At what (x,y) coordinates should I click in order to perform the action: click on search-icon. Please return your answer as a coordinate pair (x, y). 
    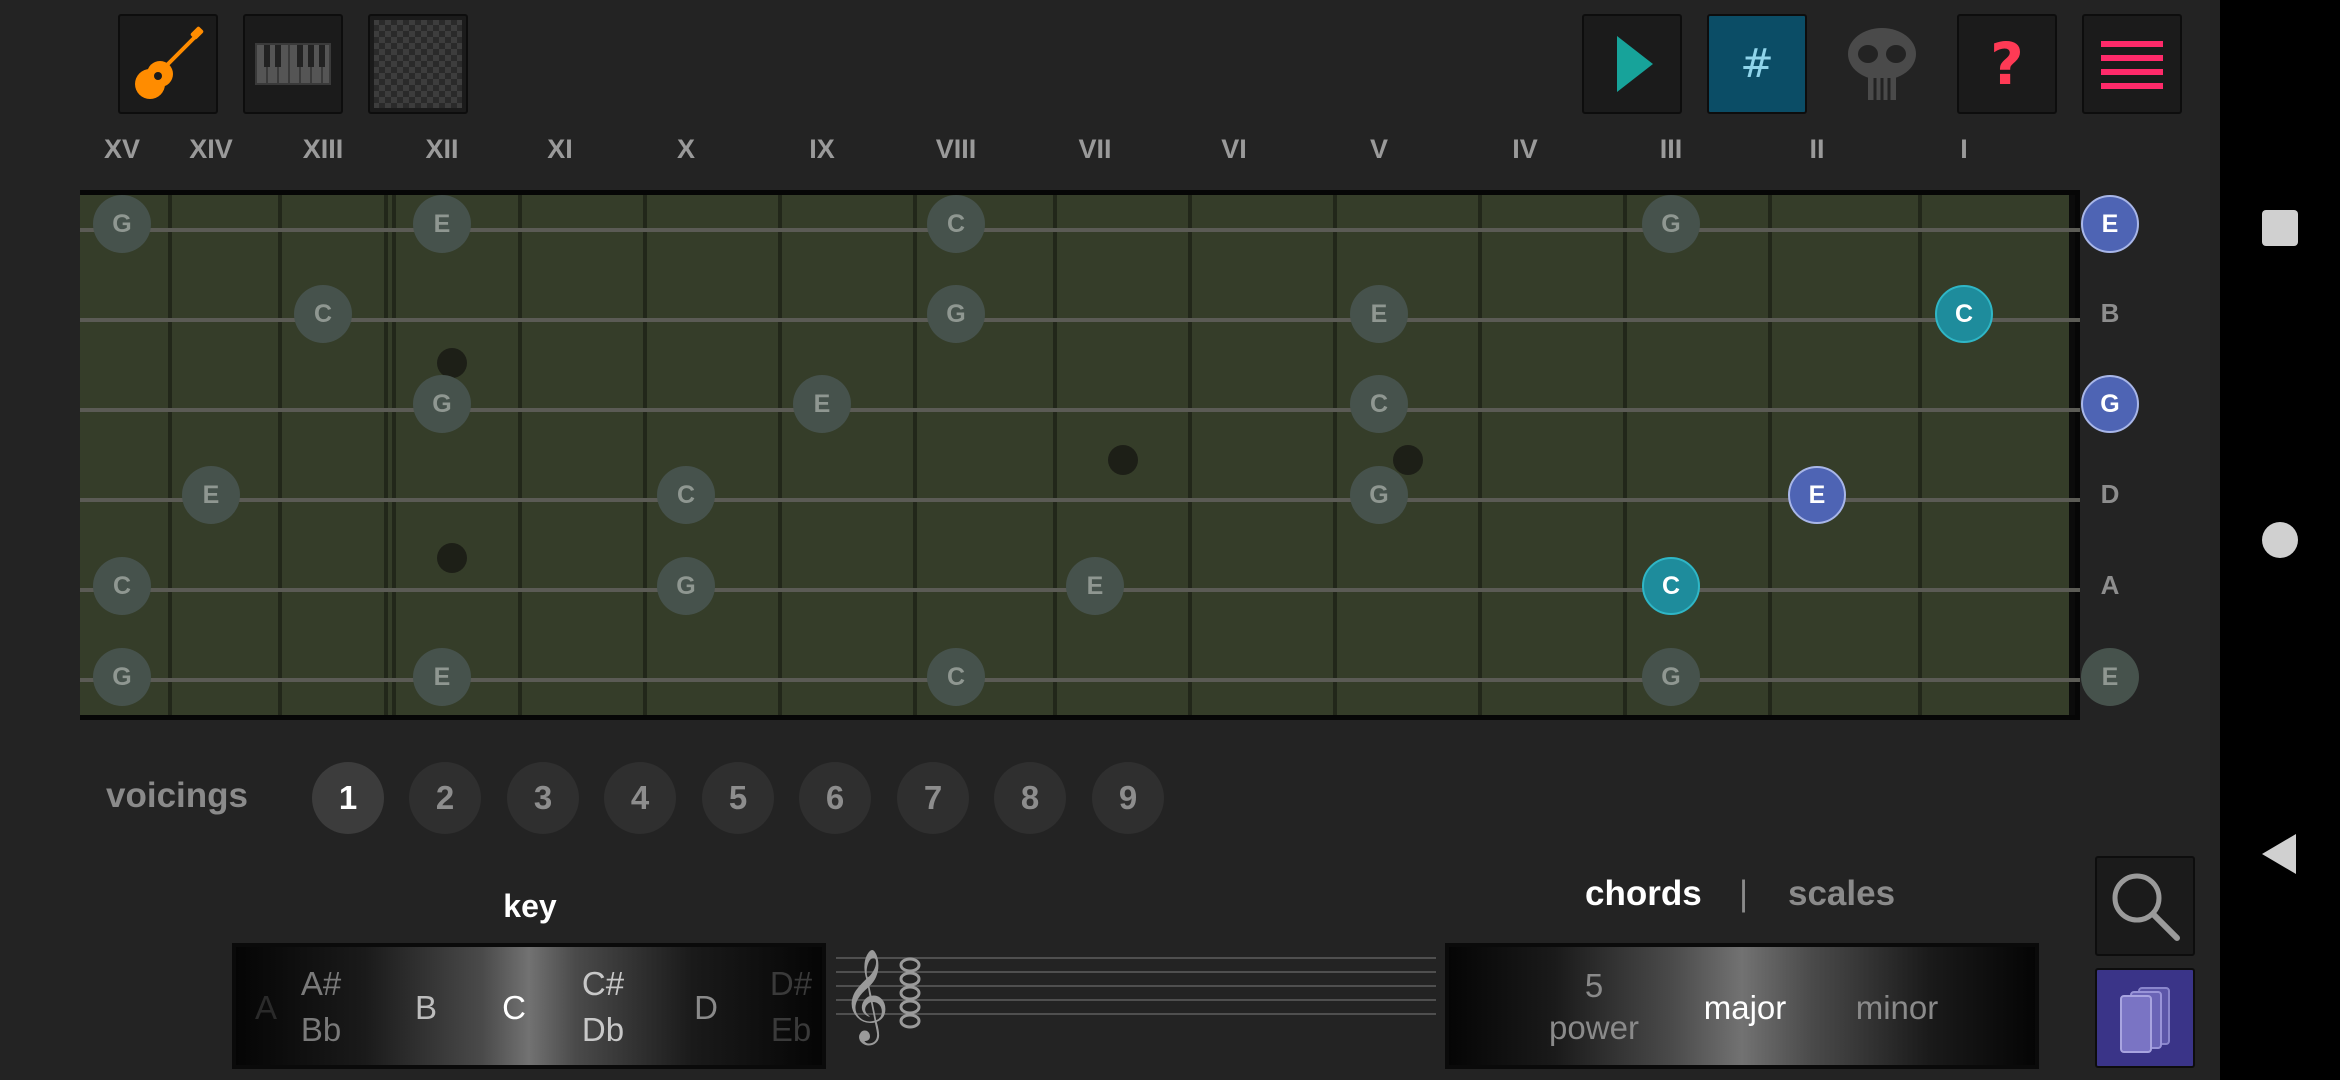
    Looking at the image, I should click on (2146, 907).